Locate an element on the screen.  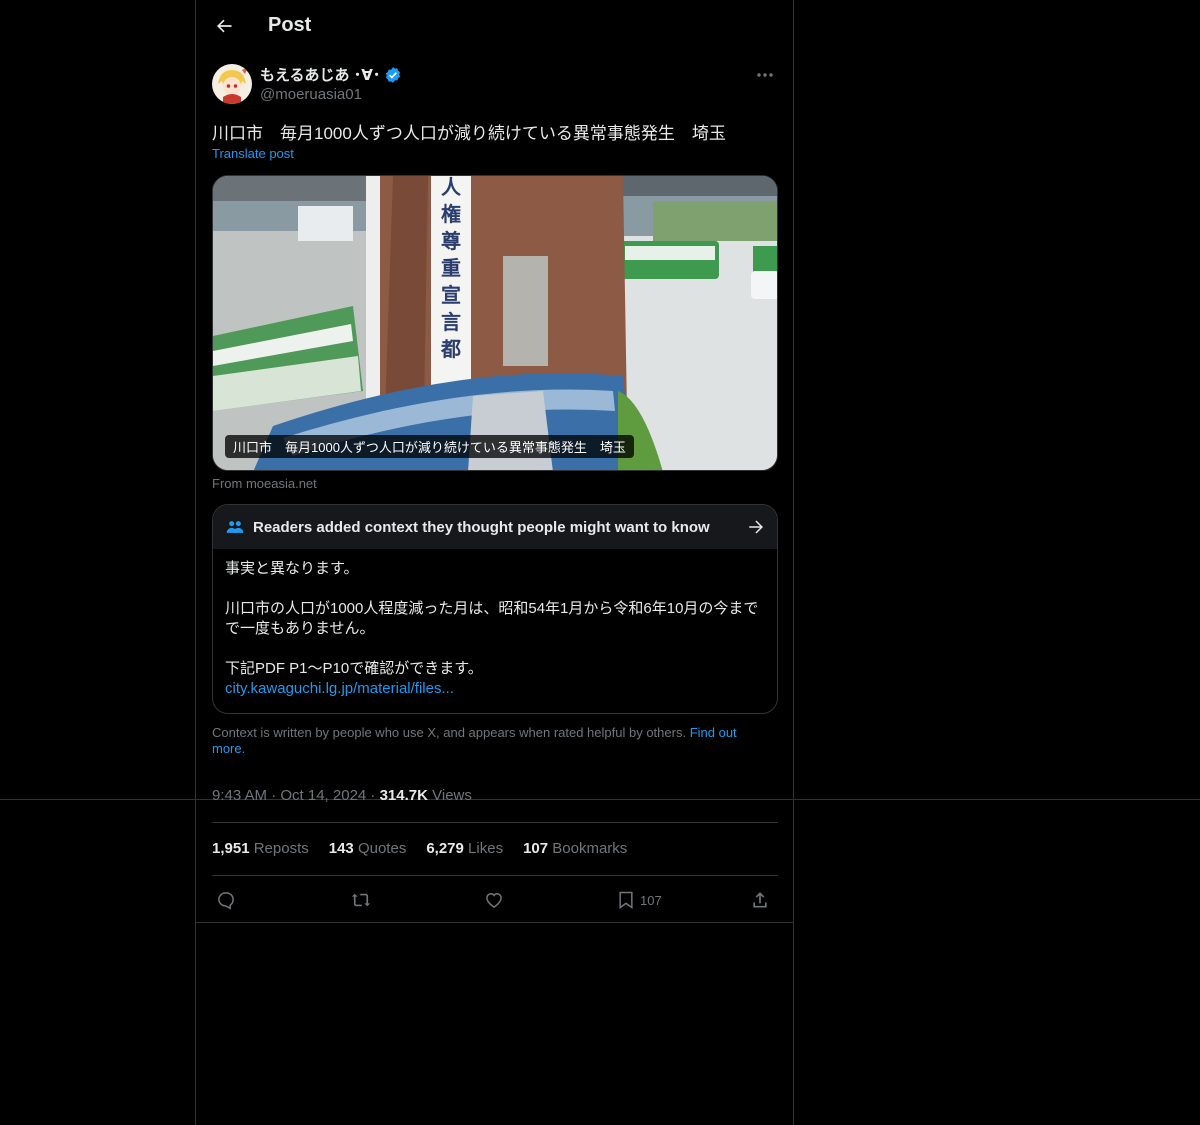
bookmarks-label: Bookmarks is located at coordinates (590, 848).